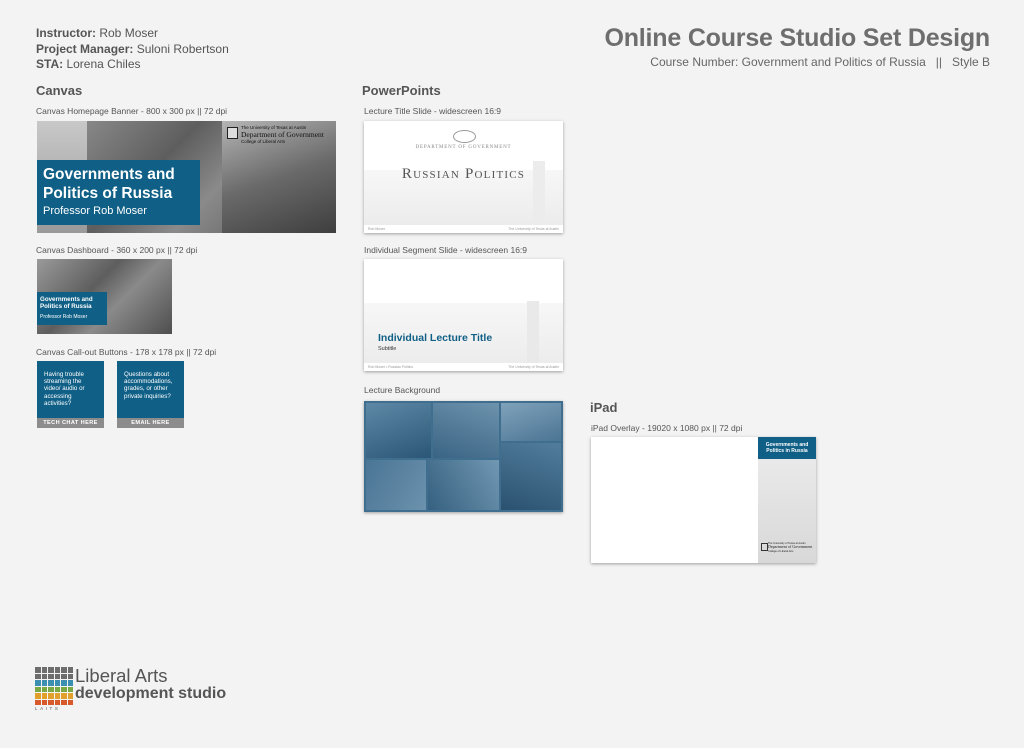  I want to click on canvas-heading: Canvas, so click(59, 90).